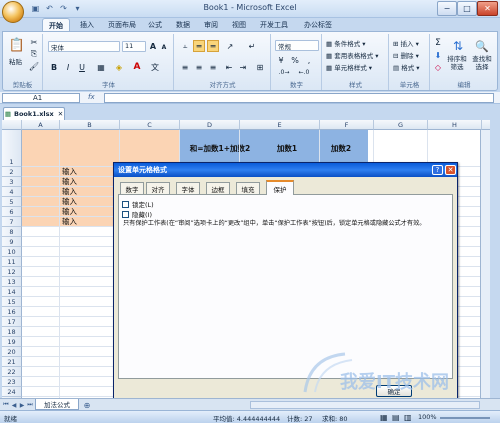 The height and width of the screenshot is (423, 500). I want to click on tab-developer: 开发工具, so click(274, 25).